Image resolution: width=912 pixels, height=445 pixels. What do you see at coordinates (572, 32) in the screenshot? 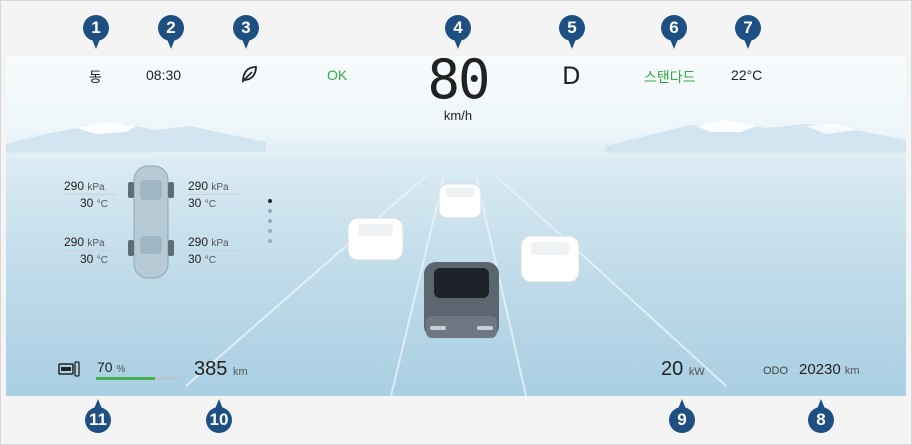
I see `callout-marker-5: 5` at bounding box center [572, 32].